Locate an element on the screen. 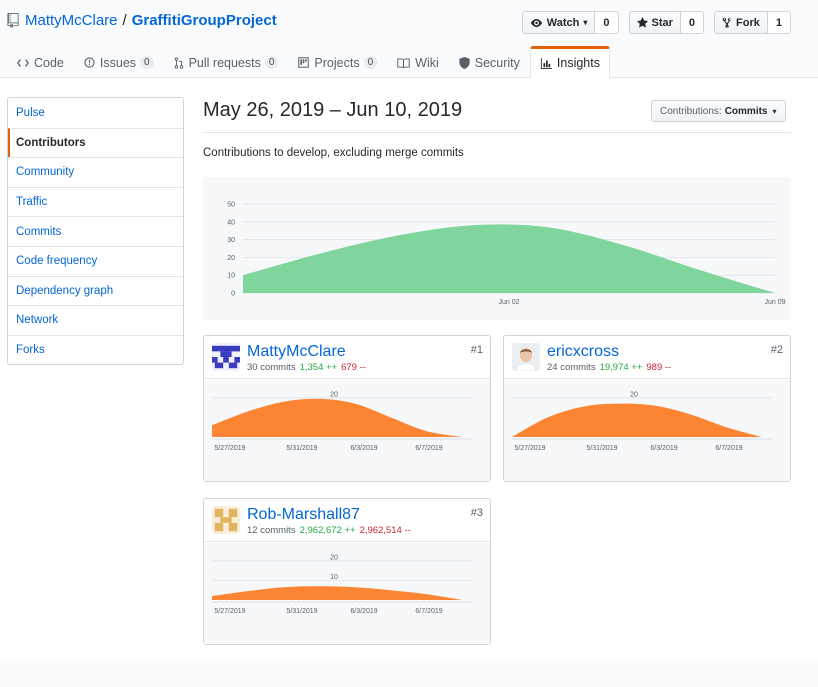 The height and width of the screenshot is (687, 818). contributor-graph: 20 5/27/2019 5/31/2019 6/3/2019 6/7/2019 is located at coordinates (347, 430).